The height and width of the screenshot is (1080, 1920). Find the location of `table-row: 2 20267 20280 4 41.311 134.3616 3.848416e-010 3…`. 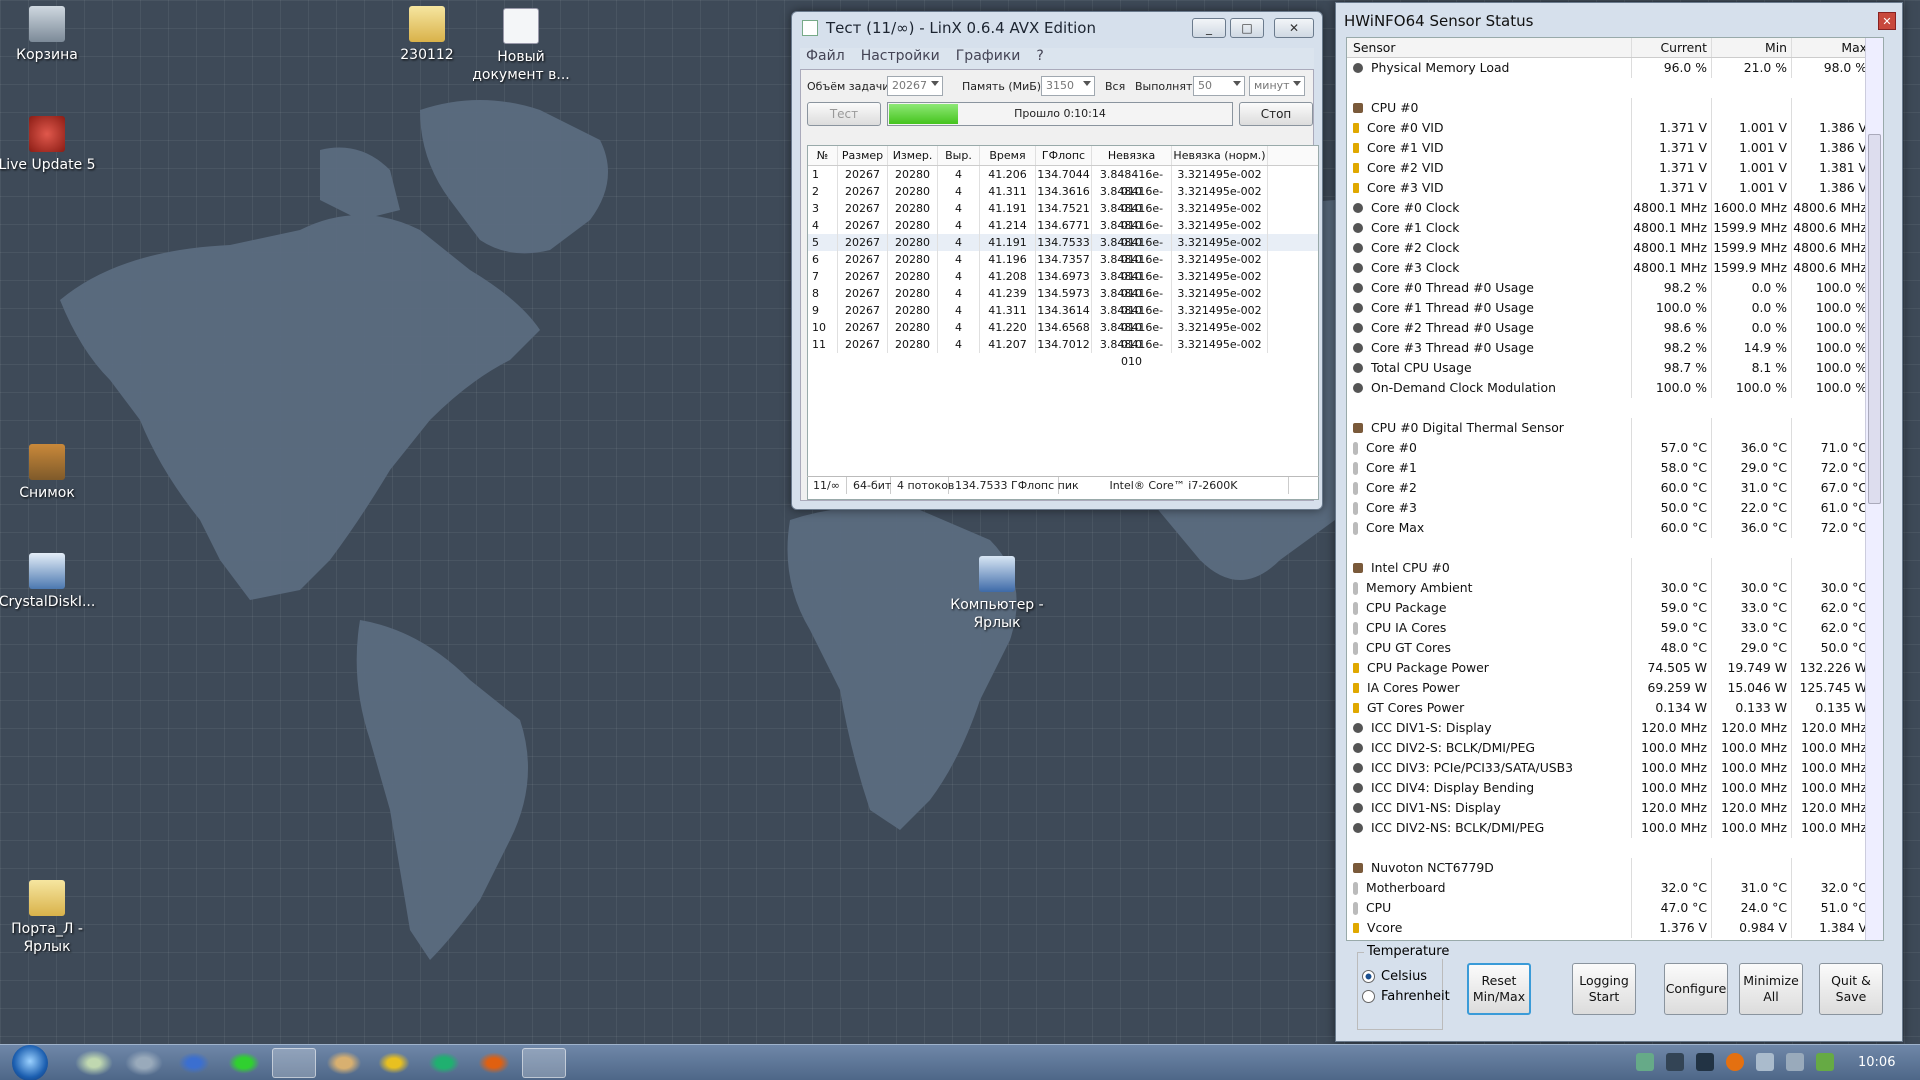

table-row: 2 20267 20280 4 41.311 134.3616 3.848416e-010 3… is located at coordinates (1063, 199).